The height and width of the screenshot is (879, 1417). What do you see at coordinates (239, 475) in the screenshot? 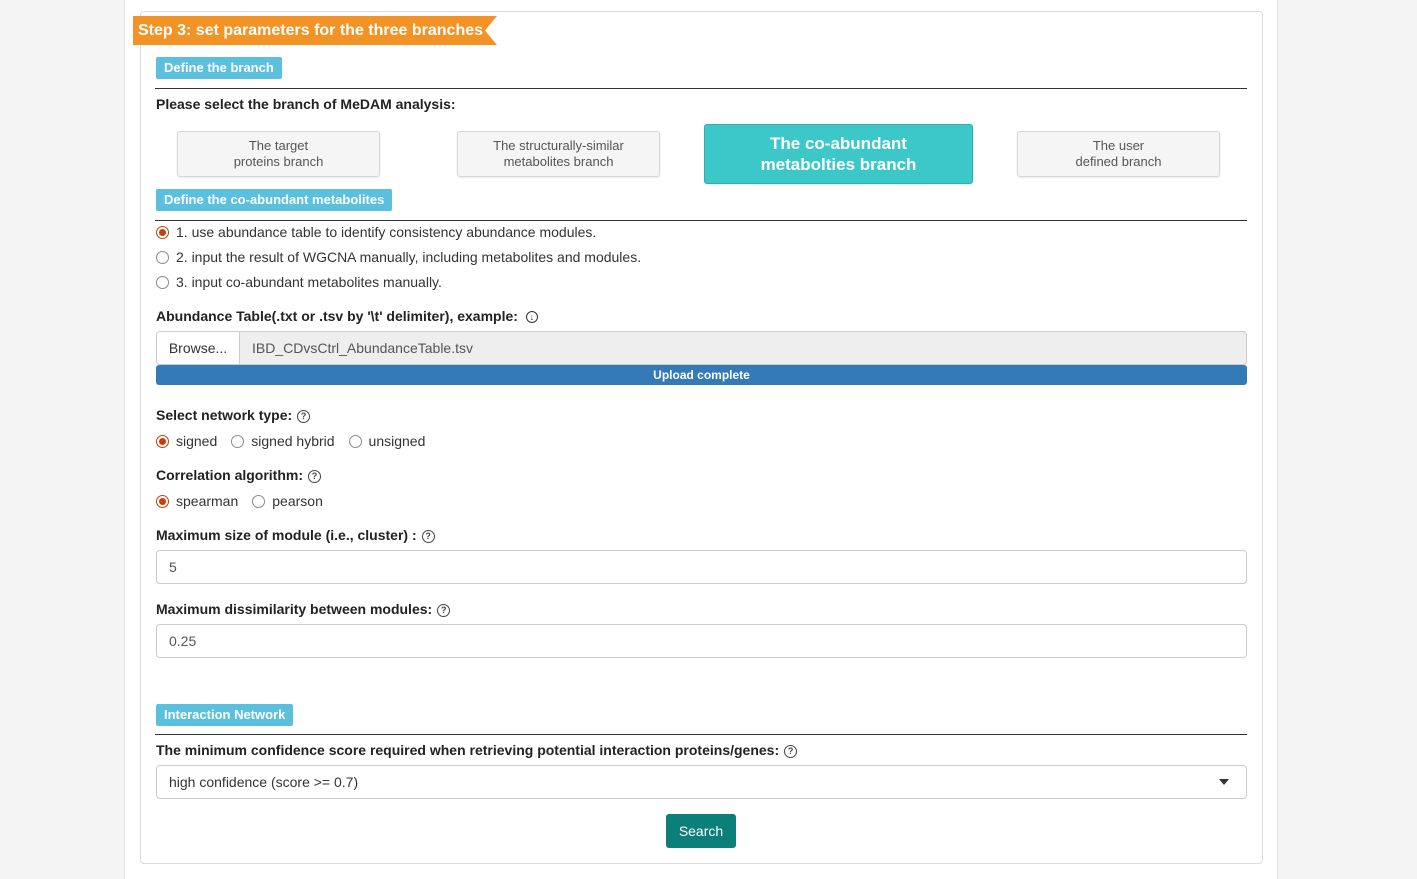
I see `correlation-label: Correlation algorithm:?` at bounding box center [239, 475].